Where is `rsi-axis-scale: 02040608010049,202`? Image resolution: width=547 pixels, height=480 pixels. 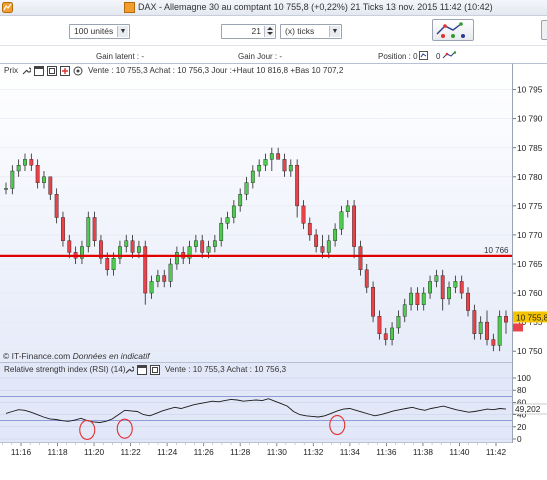 rsi-axis-scale: 02040608010049,202 is located at coordinates (529, 408).